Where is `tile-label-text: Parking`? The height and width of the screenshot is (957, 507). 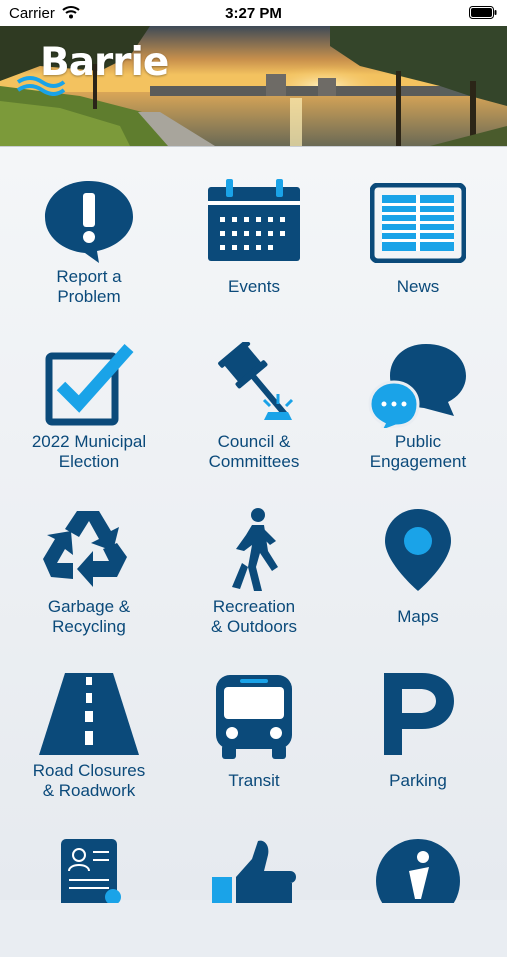 tile-label-text: Parking is located at coordinates (418, 780).